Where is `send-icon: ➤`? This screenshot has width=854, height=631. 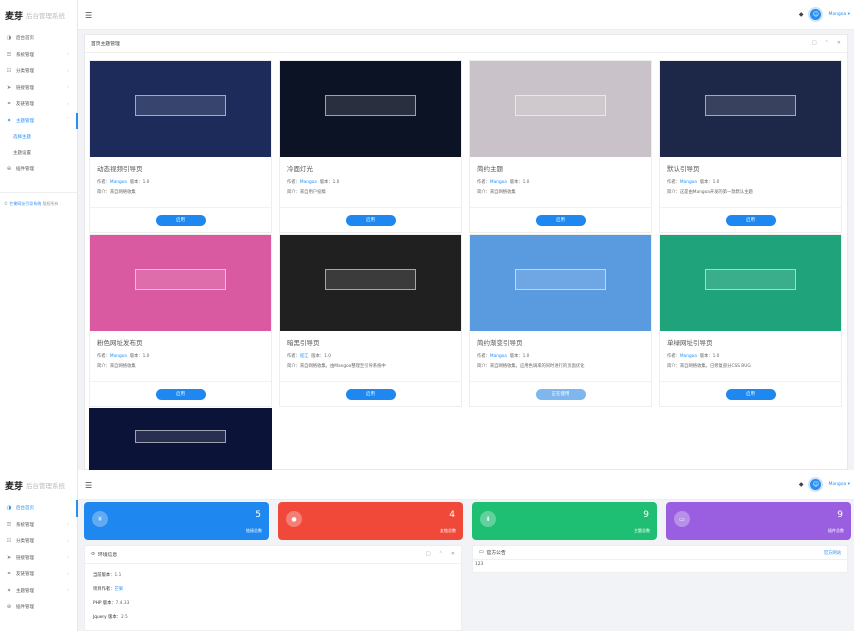
send-icon: ➤ is located at coordinates (9, 87).